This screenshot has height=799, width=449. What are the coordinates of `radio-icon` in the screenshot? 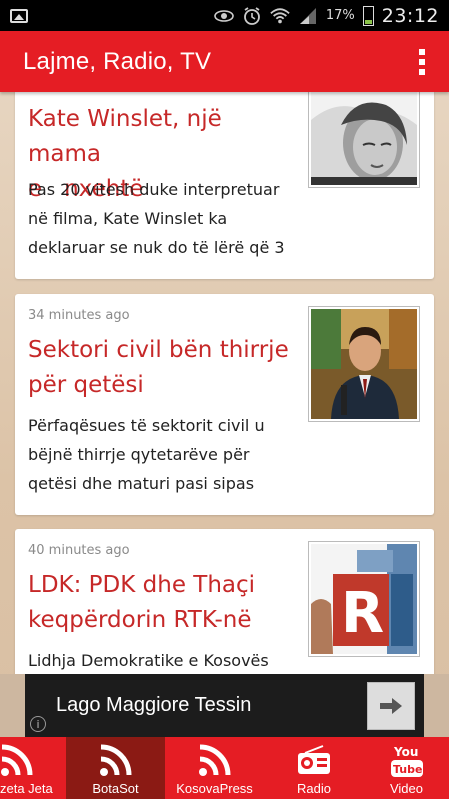 It's located at (314, 760).